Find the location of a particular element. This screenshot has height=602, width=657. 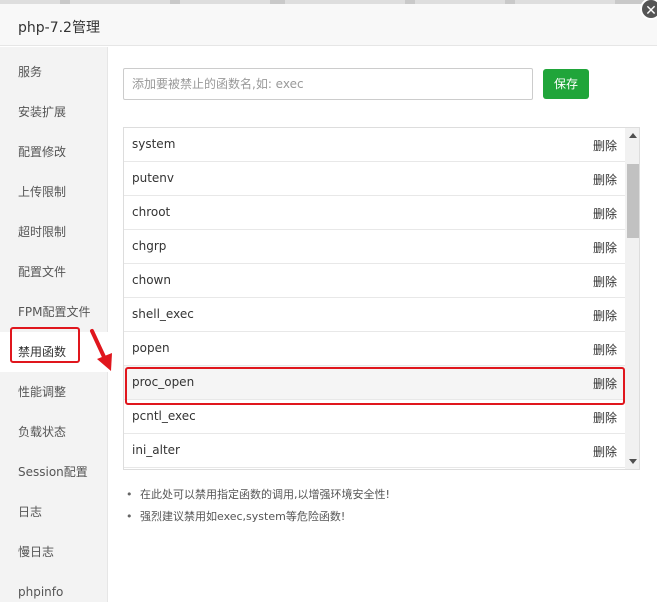

function-row: ini_alter 删除 is located at coordinates (374, 451).